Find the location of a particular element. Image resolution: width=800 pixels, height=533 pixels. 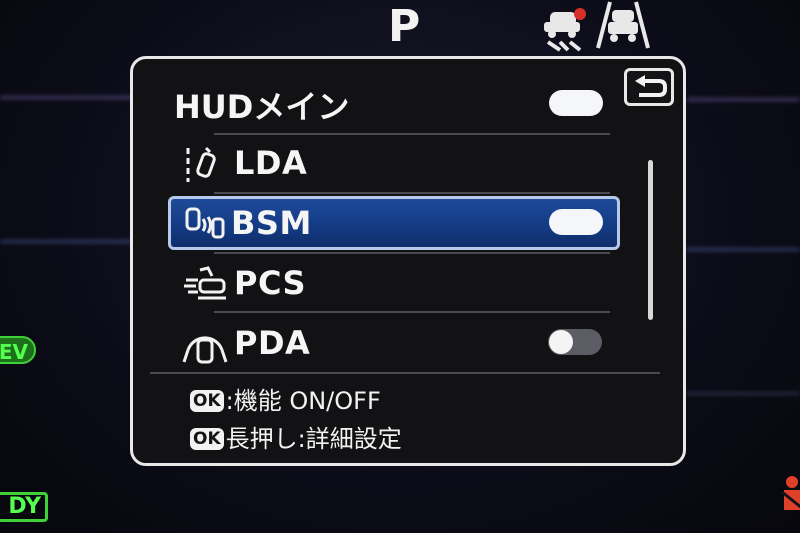

ready-indicator: DY is located at coordinates (24, 507).